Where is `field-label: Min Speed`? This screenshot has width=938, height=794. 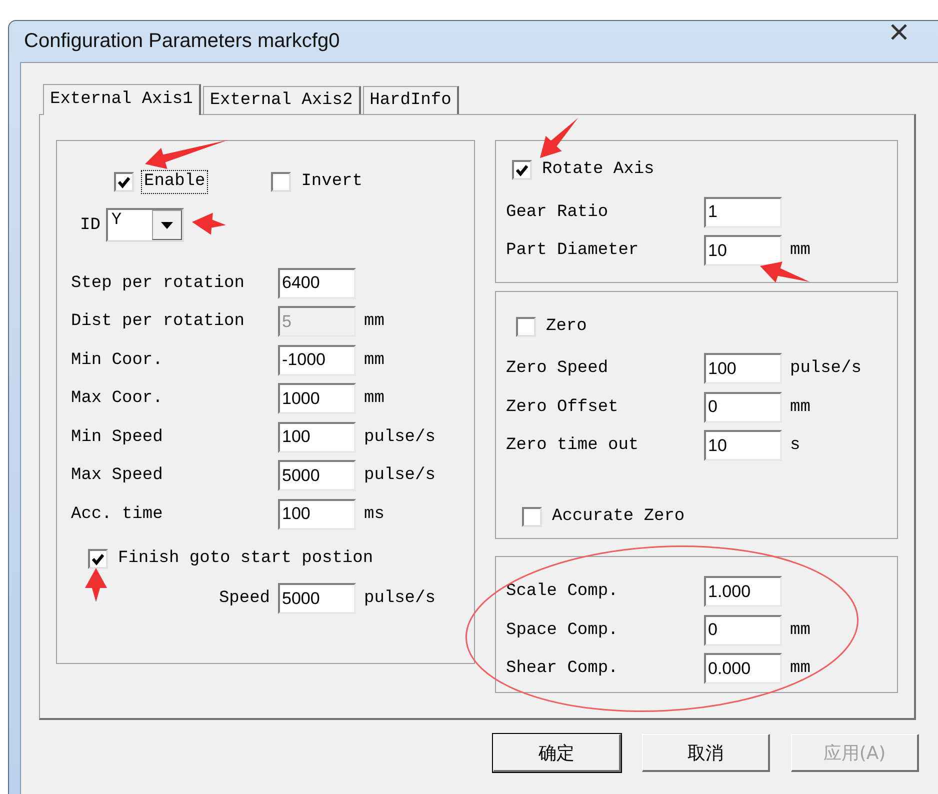 field-label: Min Speed is located at coordinates (117, 437).